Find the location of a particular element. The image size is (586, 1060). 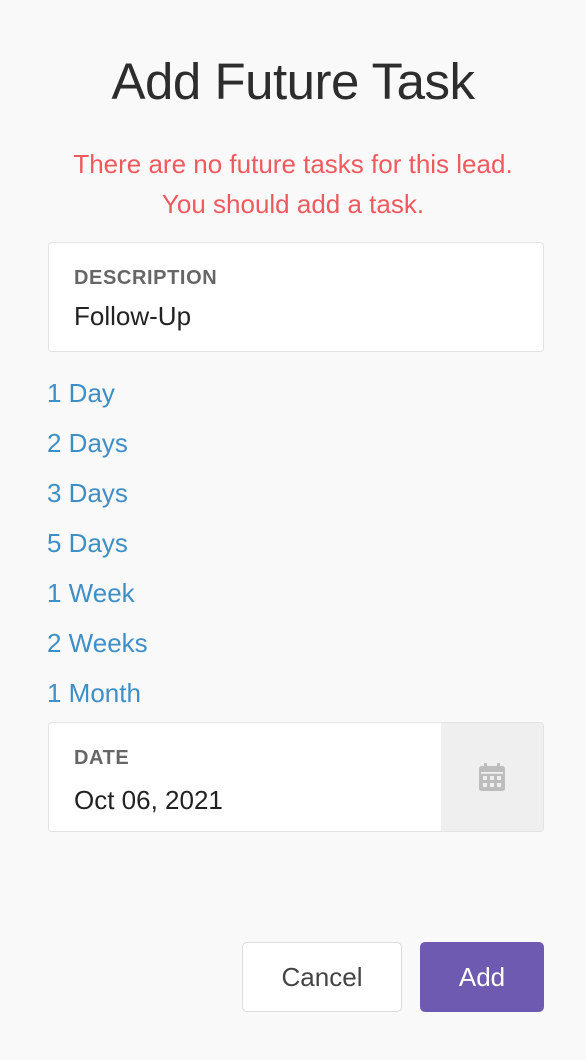

warning-line-1: There are no future tasks for this lead. is located at coordinates (293, 164).